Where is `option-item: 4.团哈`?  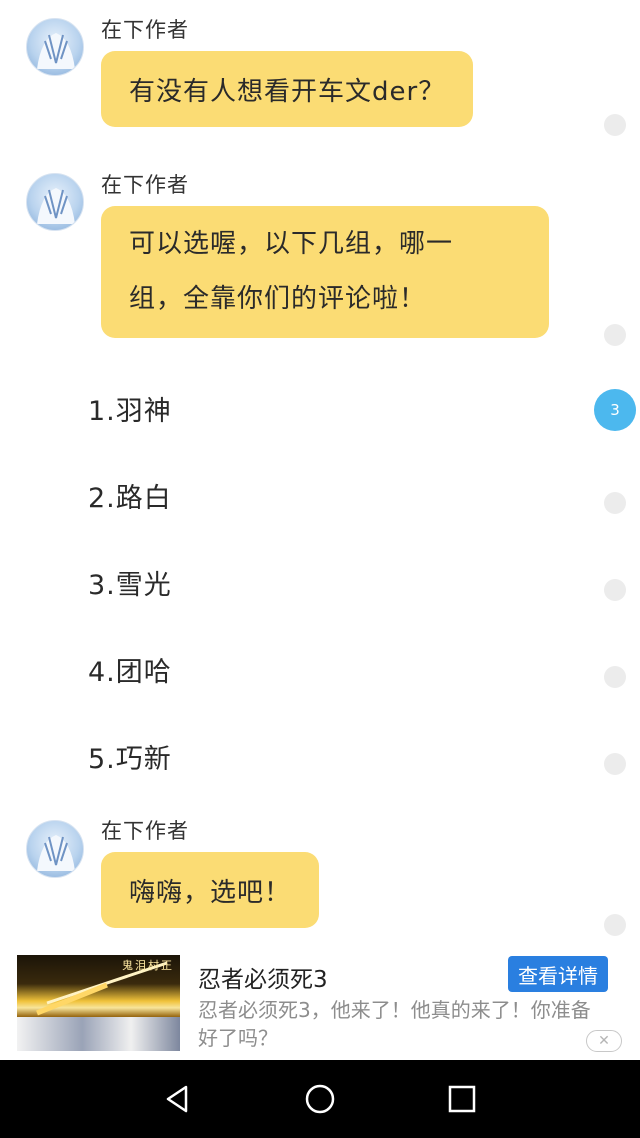 option-item: 4.团哈 is located at coordinates (130, 672).